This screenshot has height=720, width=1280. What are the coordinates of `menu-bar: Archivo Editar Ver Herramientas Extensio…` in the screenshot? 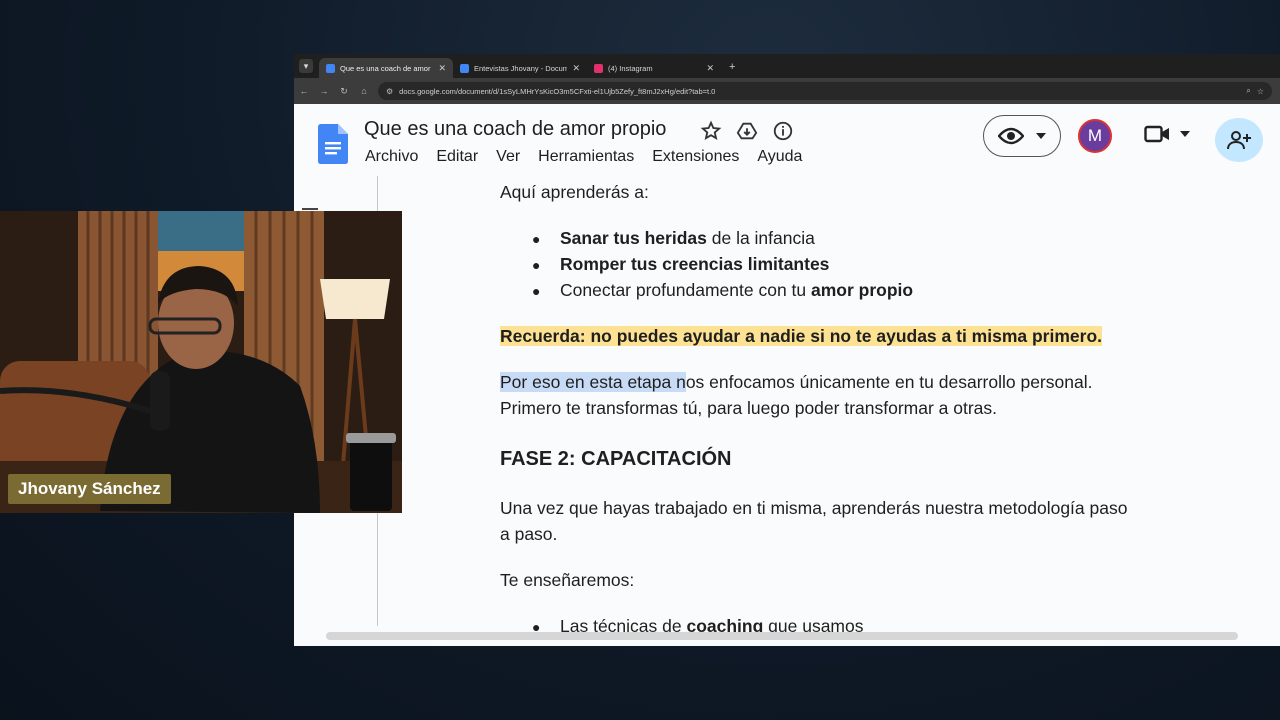 It's located at (583, 157).